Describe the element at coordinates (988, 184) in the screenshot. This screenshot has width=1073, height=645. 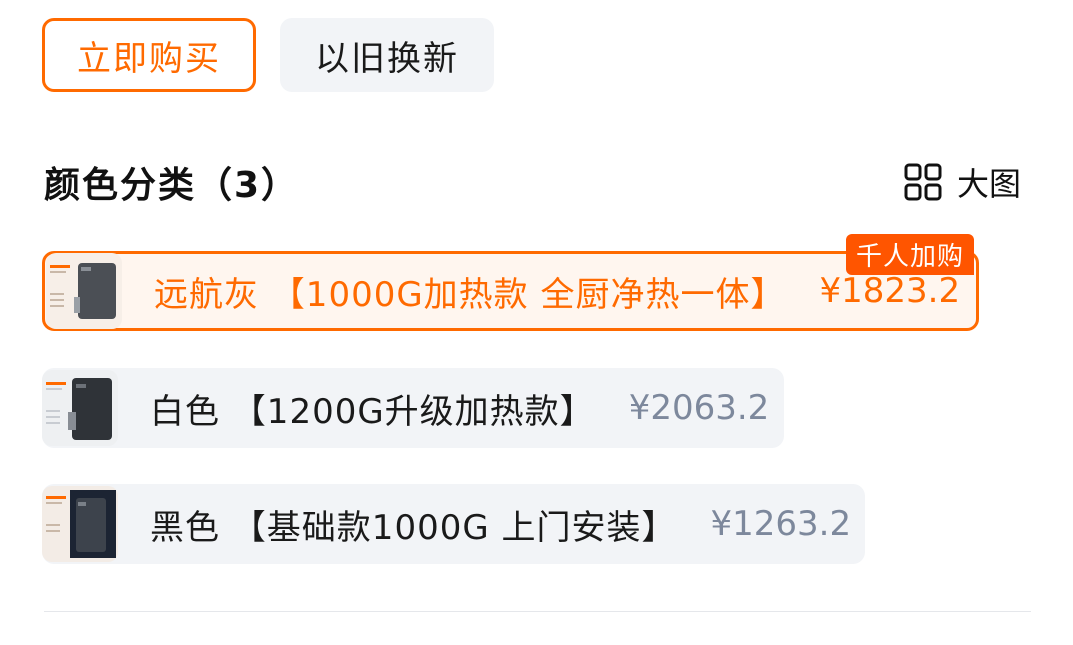
I see `view-toggle-label: 大图` at that location.